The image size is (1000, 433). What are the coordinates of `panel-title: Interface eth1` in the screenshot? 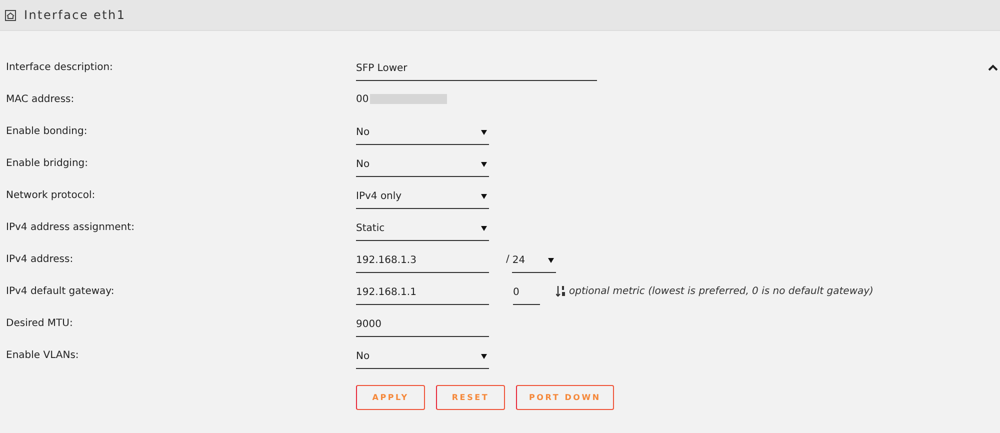 It's located at (75, 15).